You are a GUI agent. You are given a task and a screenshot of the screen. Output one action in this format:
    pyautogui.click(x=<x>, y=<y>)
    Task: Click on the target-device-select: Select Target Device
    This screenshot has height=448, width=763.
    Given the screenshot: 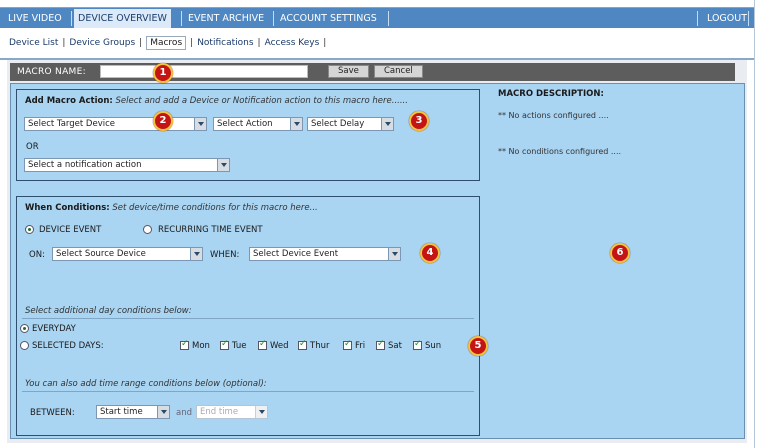 What is the action you would take?
    pyautogui.click(x=115, y=124)
    